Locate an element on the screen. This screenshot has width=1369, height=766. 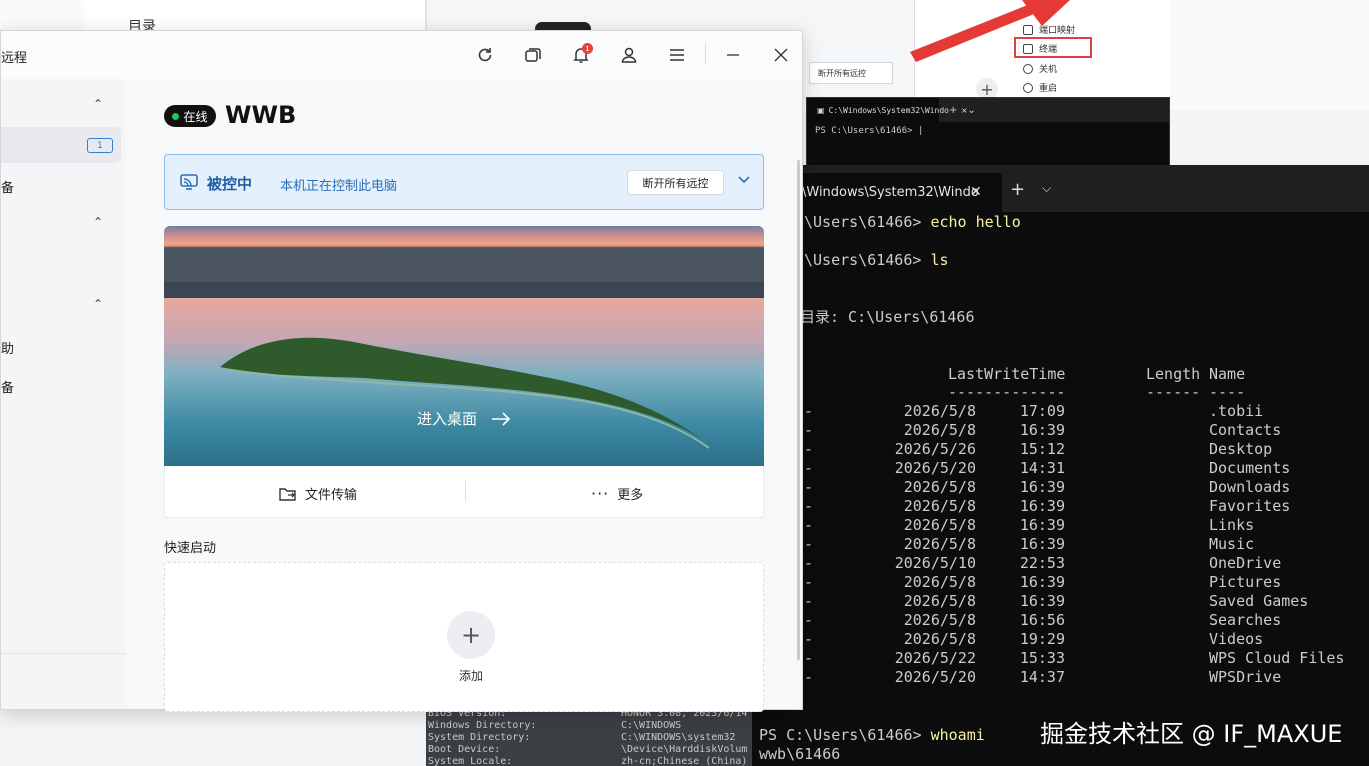
entry-name: Saved Games is located at coordinates (1259, 601).